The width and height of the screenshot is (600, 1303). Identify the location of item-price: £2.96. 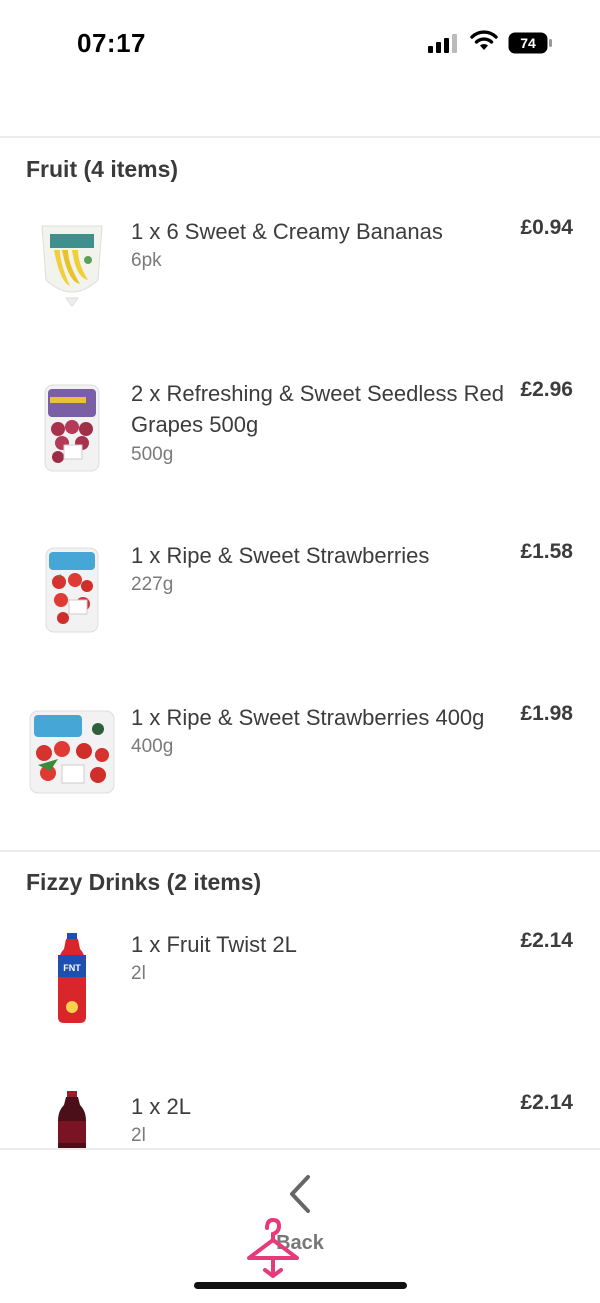
(546, 389).